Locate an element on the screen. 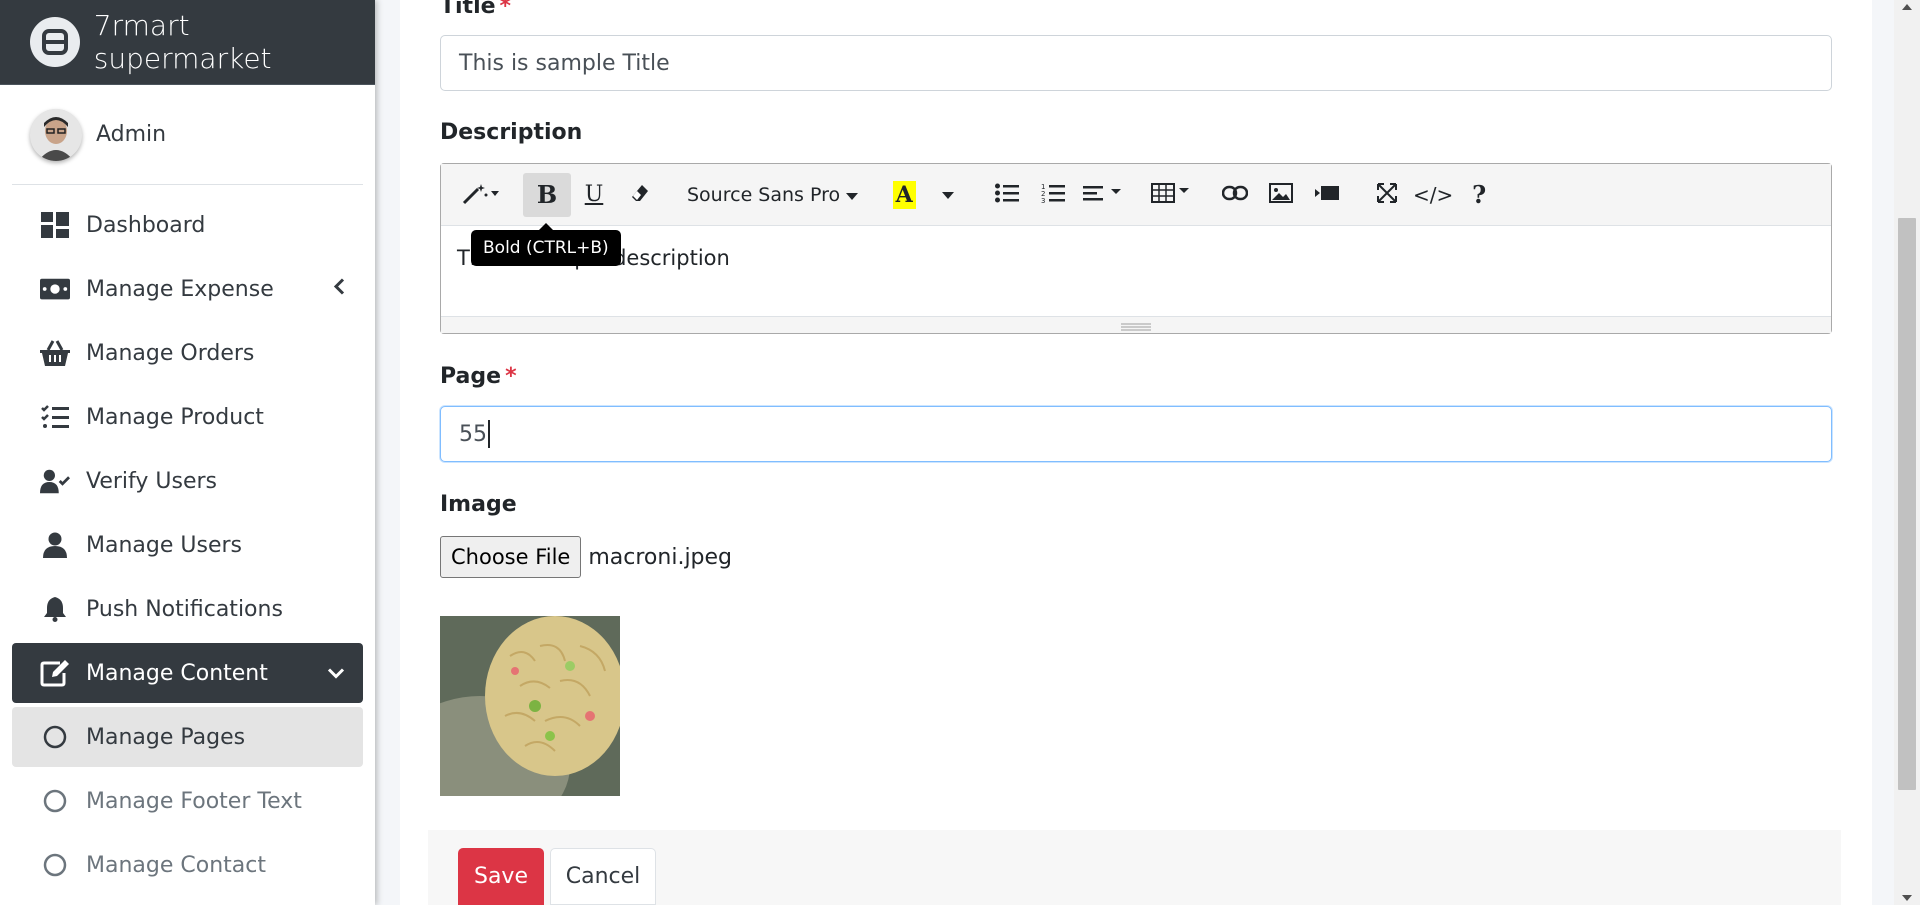 Image resolution: width=1920 pixels, height=905 pixels. eraser-icon is located at coordinates (640, 195).